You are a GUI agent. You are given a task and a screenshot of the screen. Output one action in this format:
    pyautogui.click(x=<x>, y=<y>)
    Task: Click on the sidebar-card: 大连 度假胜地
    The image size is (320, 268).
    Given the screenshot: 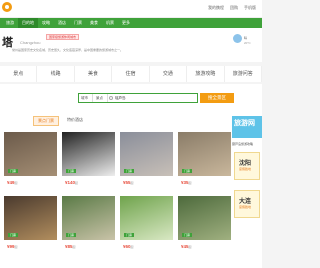 What is the action you would take?
    pyautogui.click(x=247, y=204)
    